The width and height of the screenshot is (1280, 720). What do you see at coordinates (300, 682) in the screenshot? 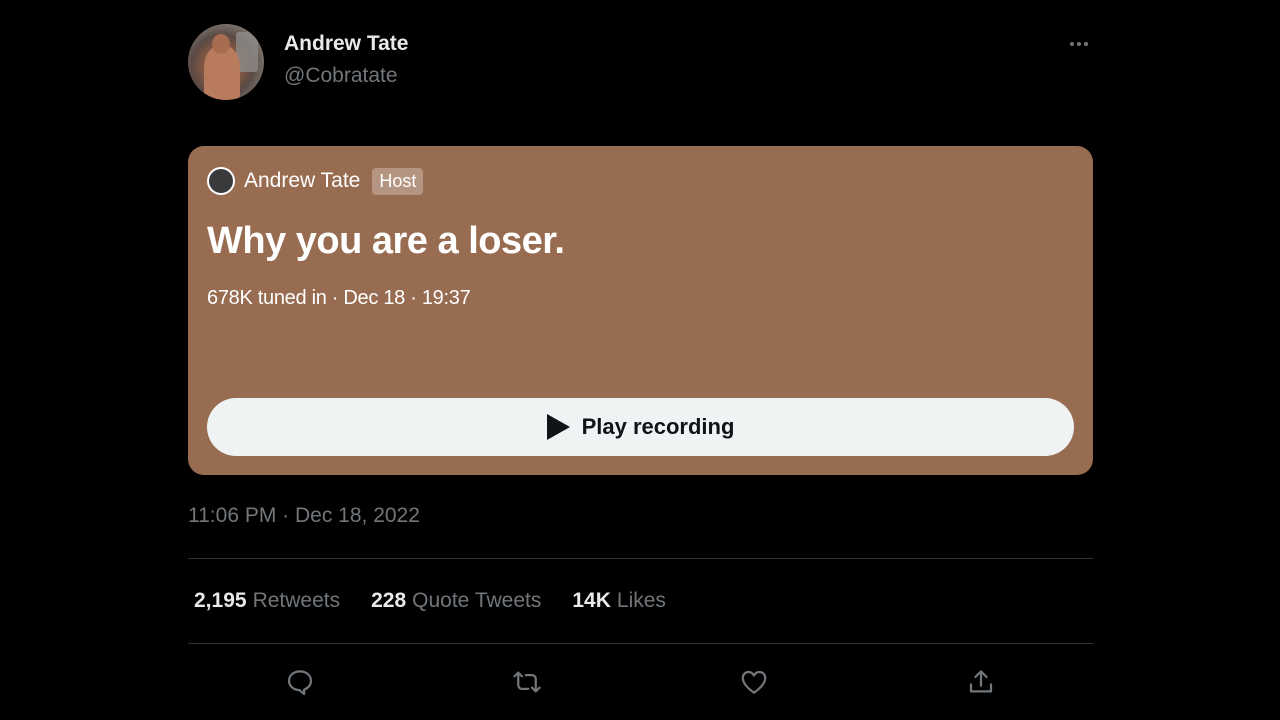
I see `reply-icon` at bounding box center [300, 682].